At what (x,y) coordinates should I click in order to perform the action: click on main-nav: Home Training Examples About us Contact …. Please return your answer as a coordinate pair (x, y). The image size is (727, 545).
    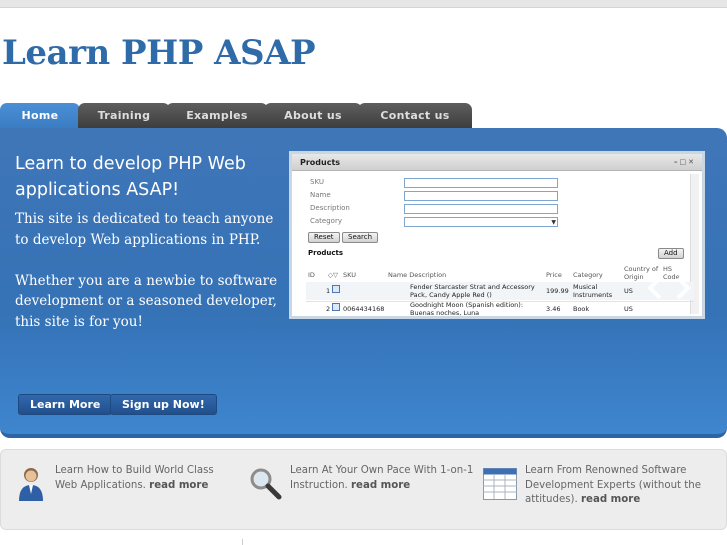
    Looking at the image, I should click on (363, 116).